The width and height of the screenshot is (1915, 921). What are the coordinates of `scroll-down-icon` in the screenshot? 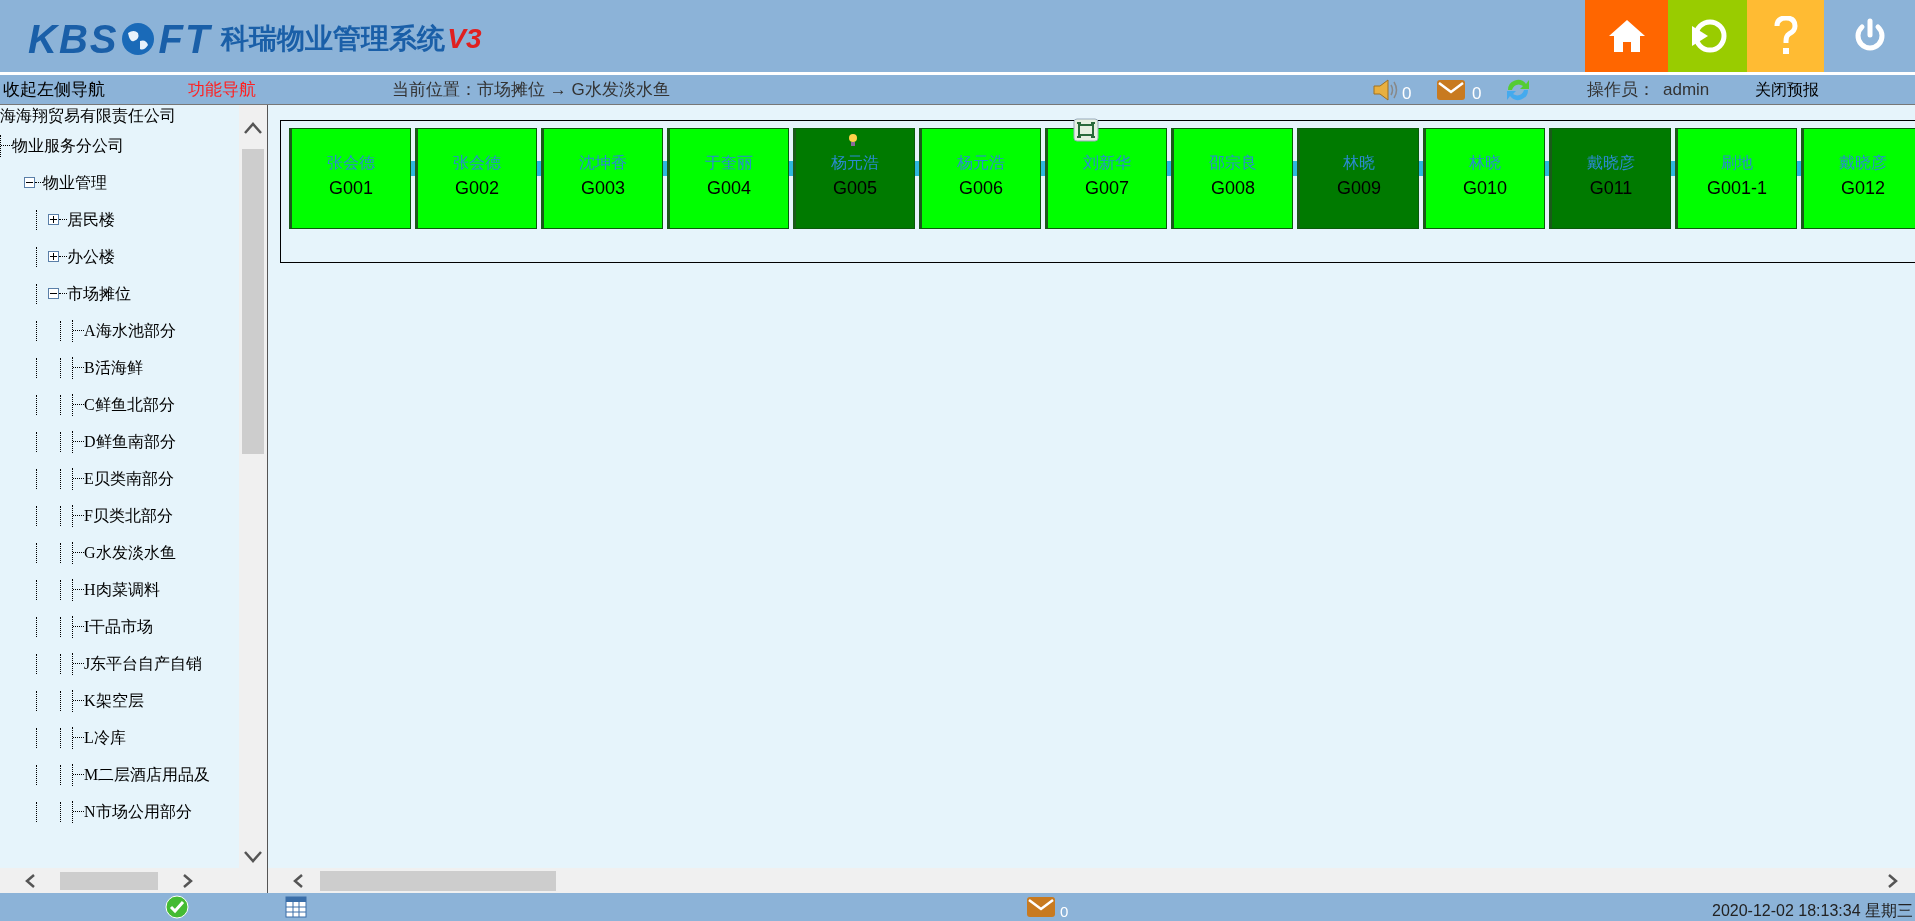 It's located at (253, 857).